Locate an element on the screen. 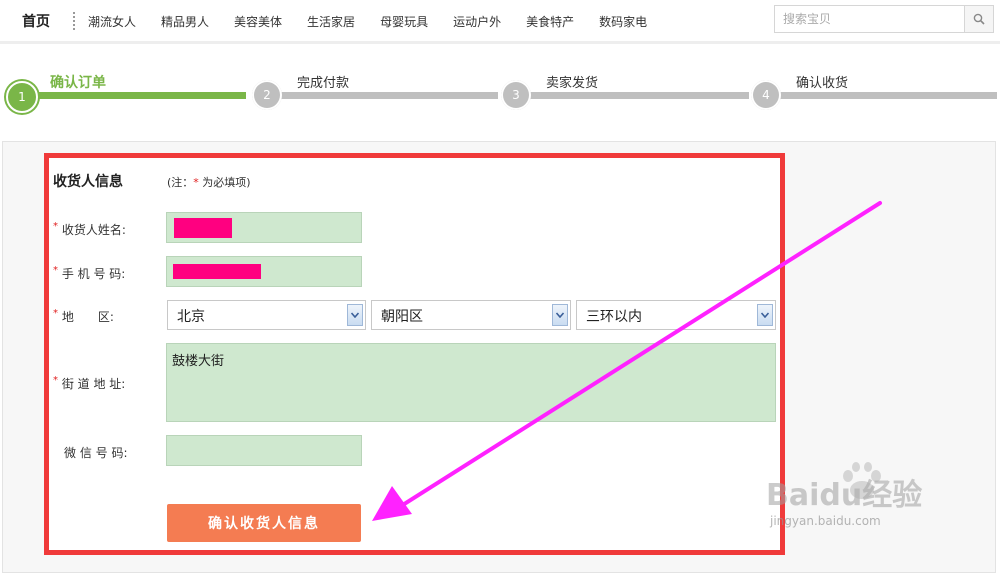  street-label: * 街 道 地 址: is located at coordinates (89, 383).